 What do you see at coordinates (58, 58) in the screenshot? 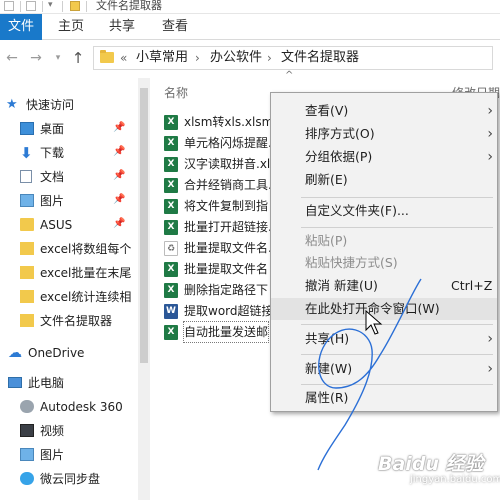
I see `recent-locations-icon: ▾` at bounding box center [58, 58].